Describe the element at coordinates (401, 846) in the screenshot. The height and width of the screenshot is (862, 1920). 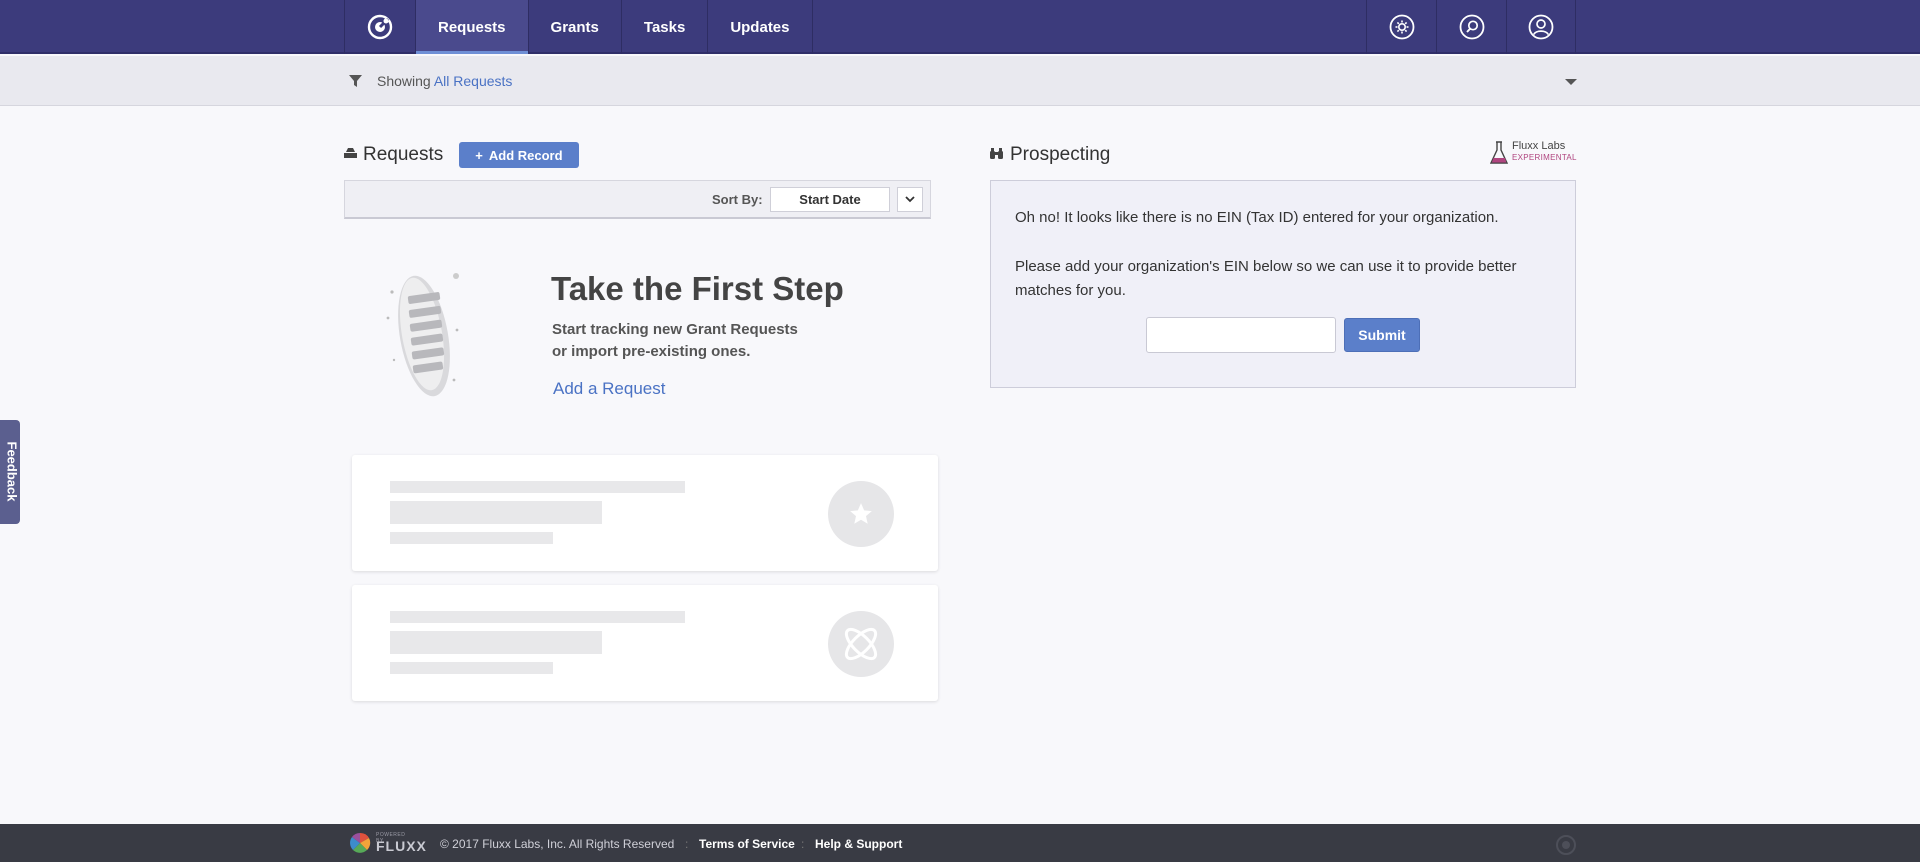
I see `fluxx-wordmark: FLUXX` at that location.